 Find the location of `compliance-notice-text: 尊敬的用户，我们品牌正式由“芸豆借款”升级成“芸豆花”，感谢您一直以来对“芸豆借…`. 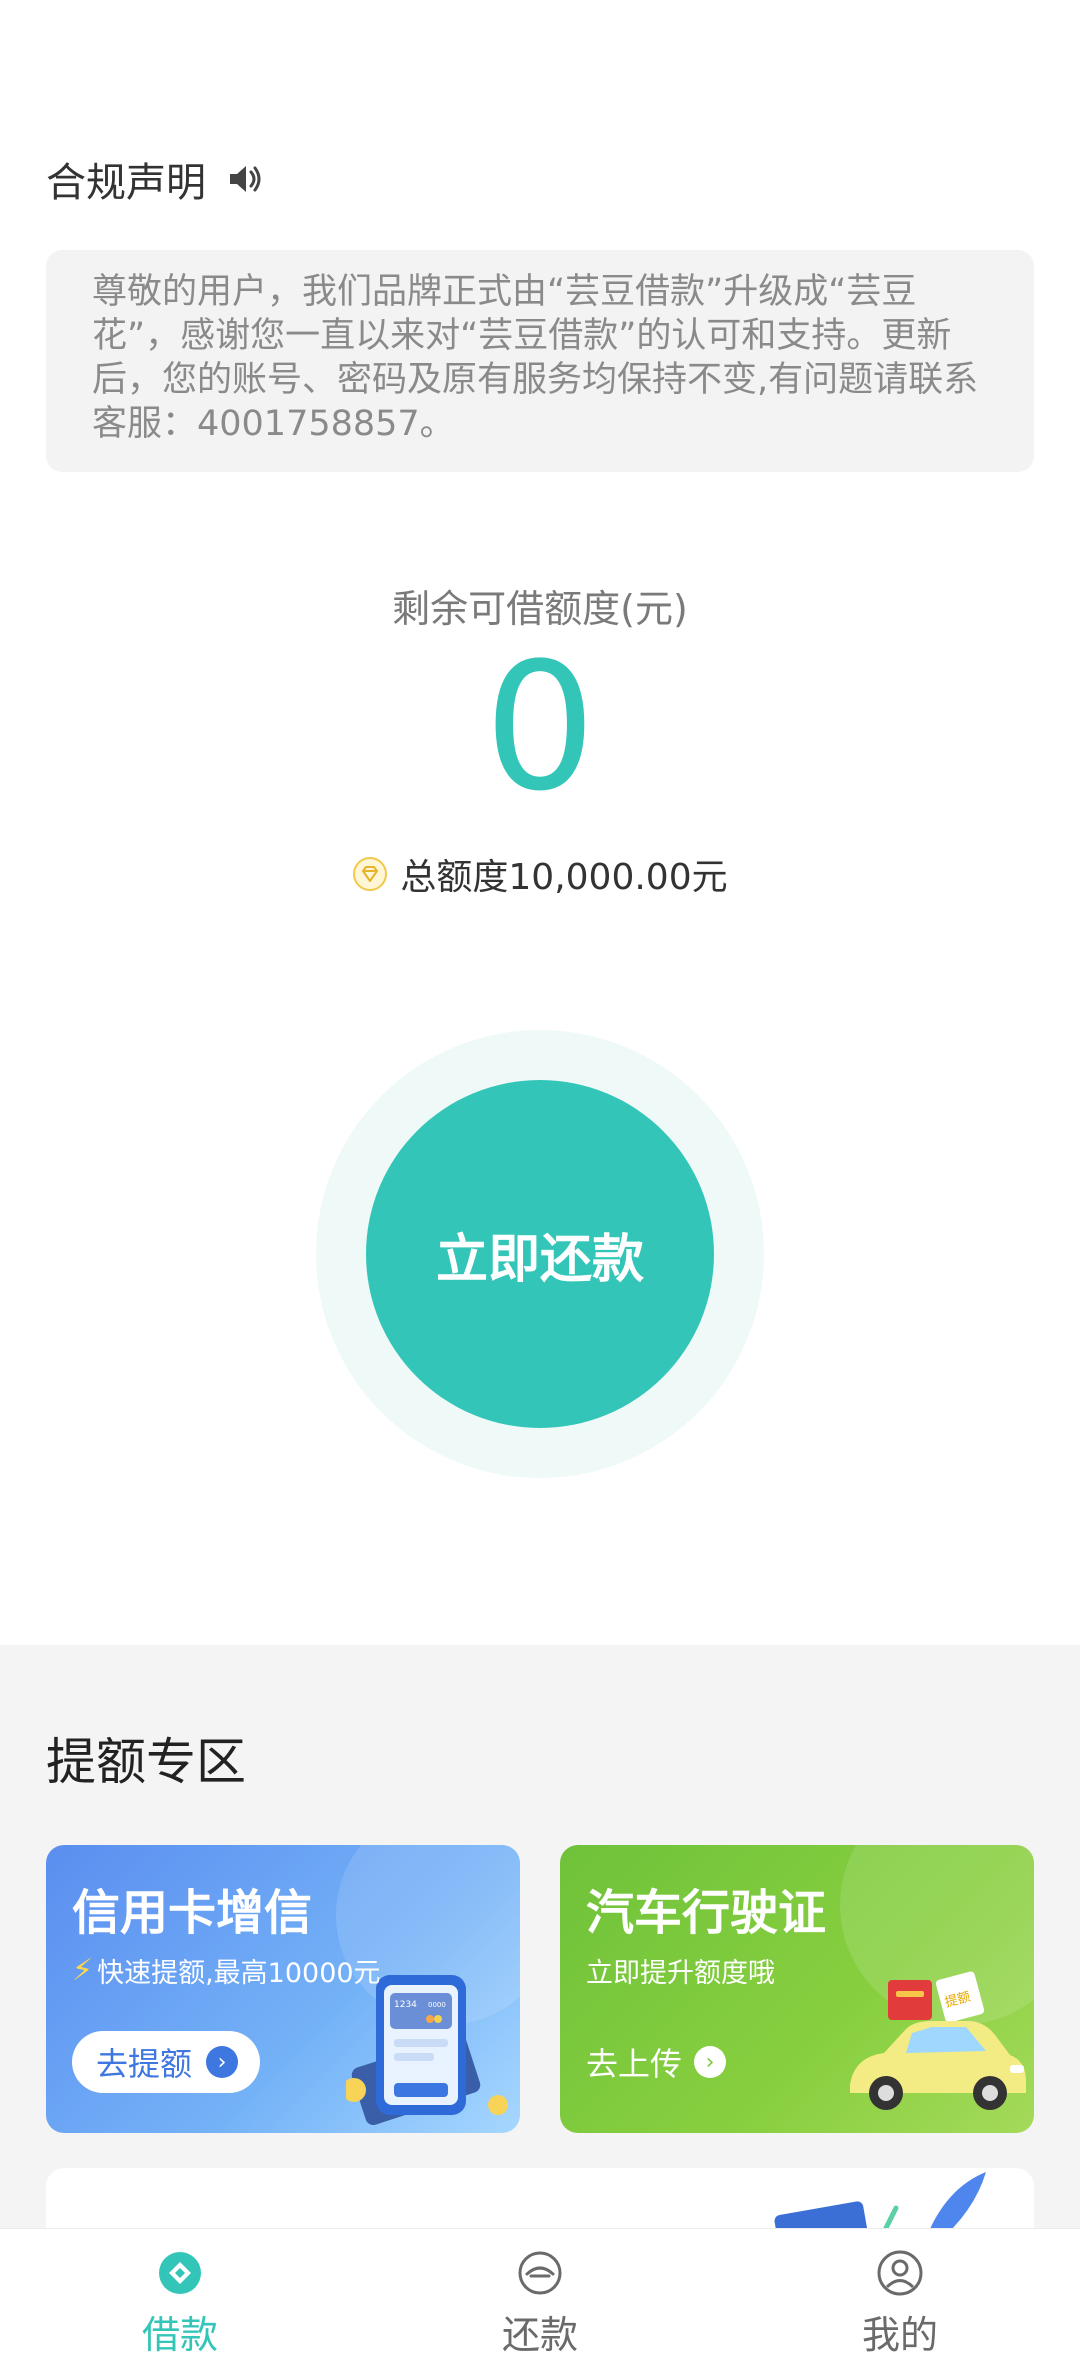

compliance-notice-text: 尊敬的用户，我们品牌正式由“芸豆借款”升级成“芸豆花”，感谢您一直以来对“芸豆借… is located at coordinates (535, 358).